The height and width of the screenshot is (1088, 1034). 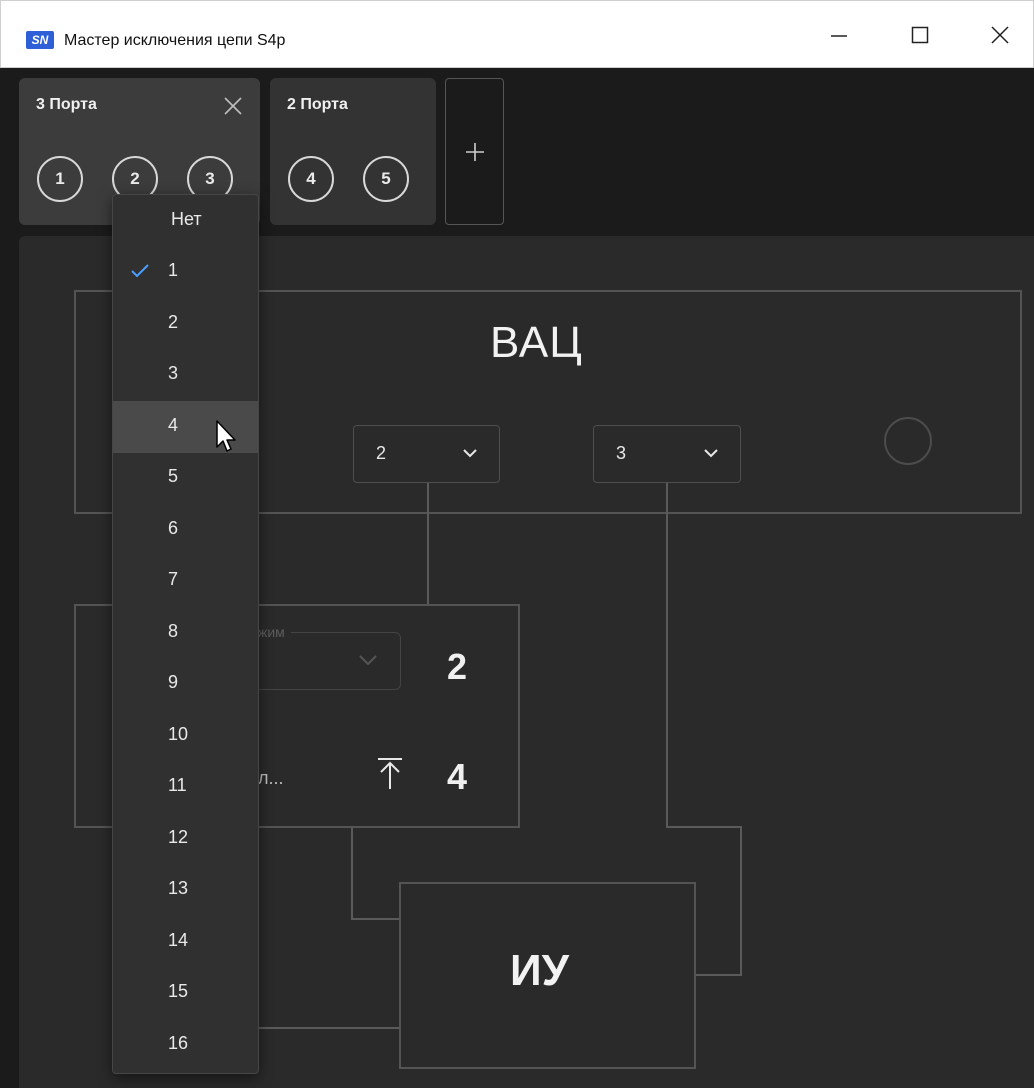 I want to click on dropdown-item: 14, so click(x=185, y=942).